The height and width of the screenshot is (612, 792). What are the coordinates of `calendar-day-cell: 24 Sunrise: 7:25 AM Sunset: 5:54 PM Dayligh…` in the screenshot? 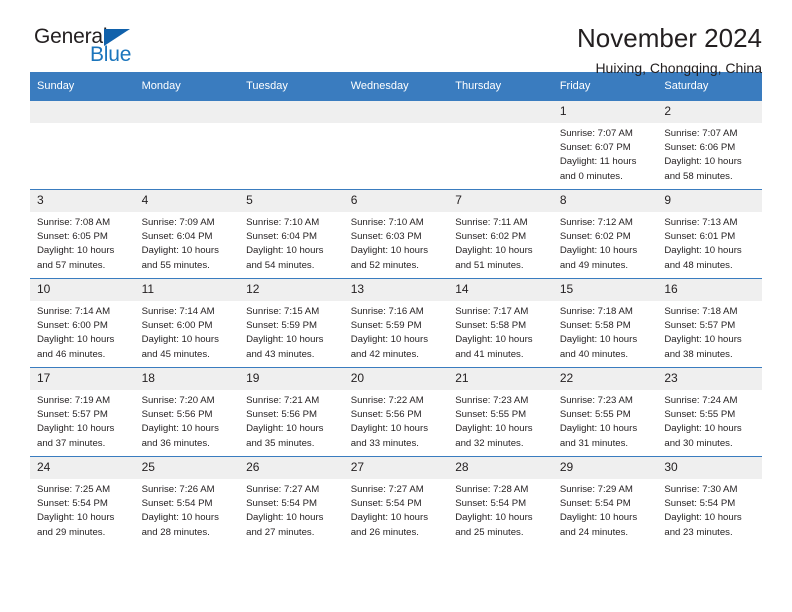 It's located at (82, 500).